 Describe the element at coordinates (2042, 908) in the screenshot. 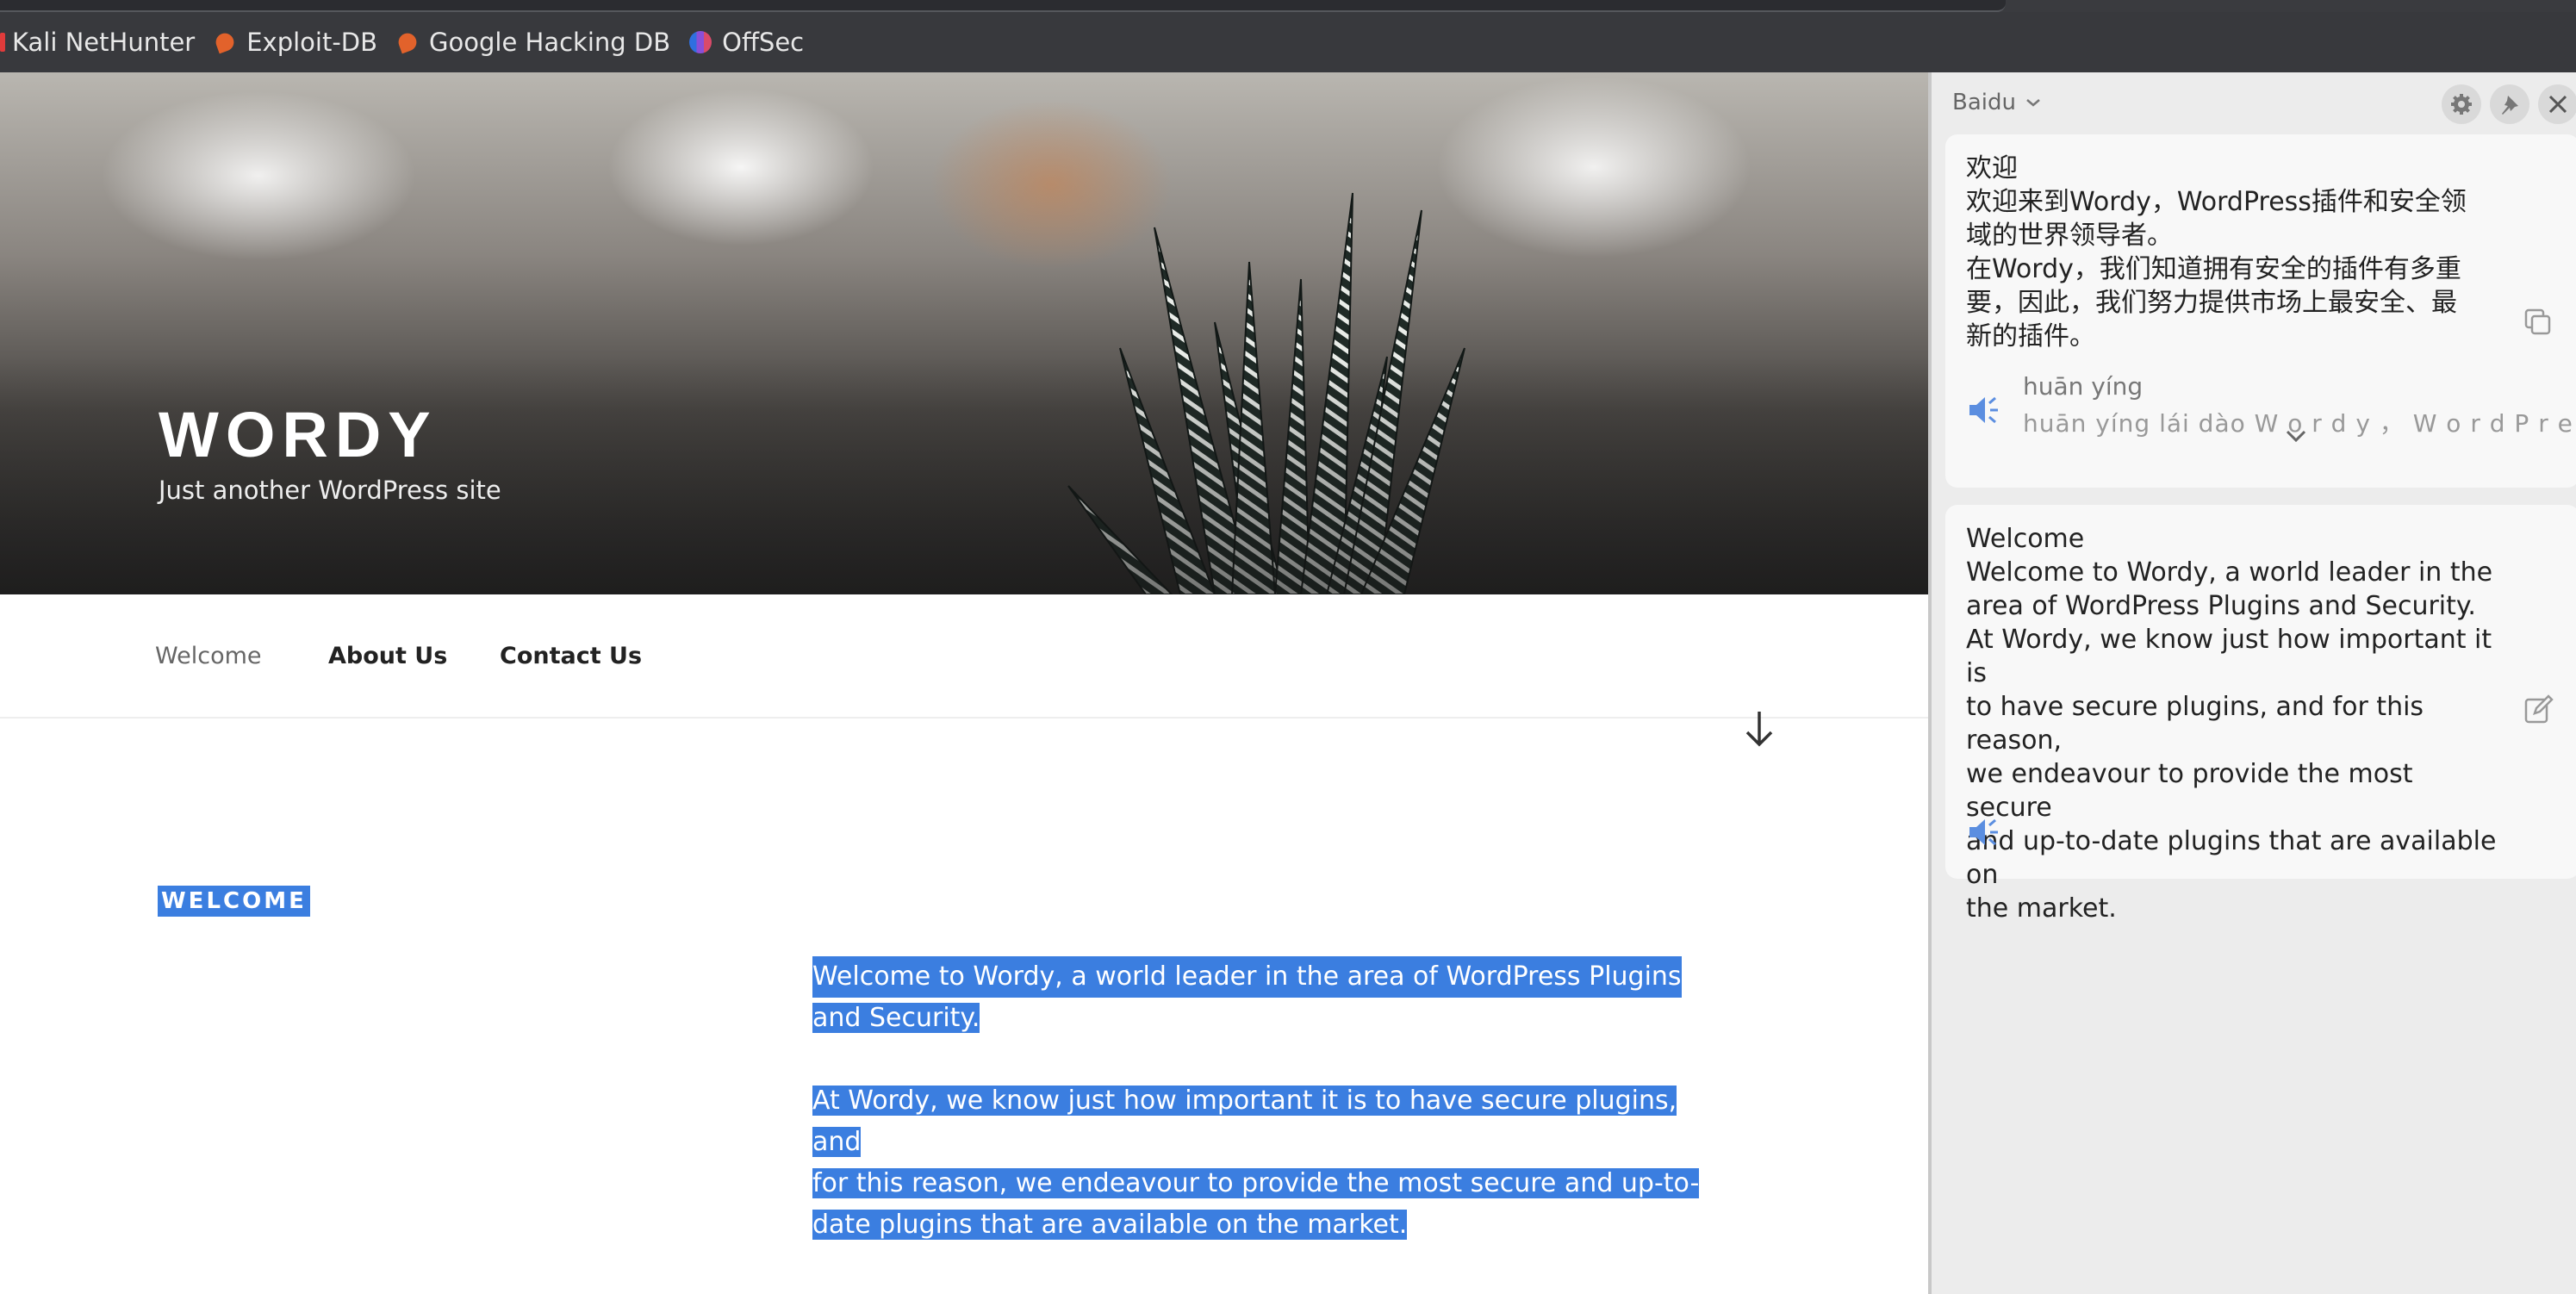

I see `text-line: the market.` at that location.